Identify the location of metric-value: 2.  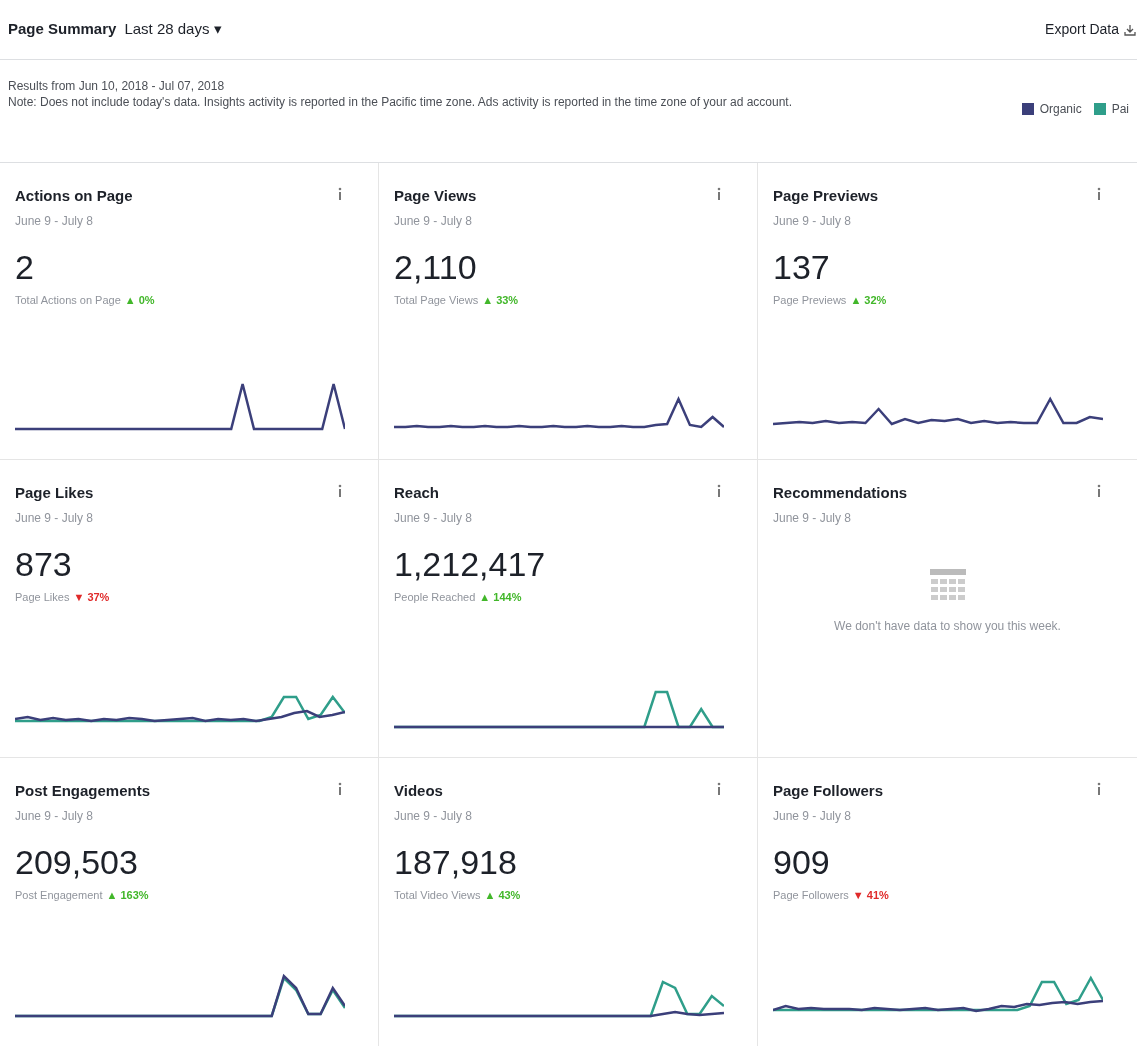
(25, 266).